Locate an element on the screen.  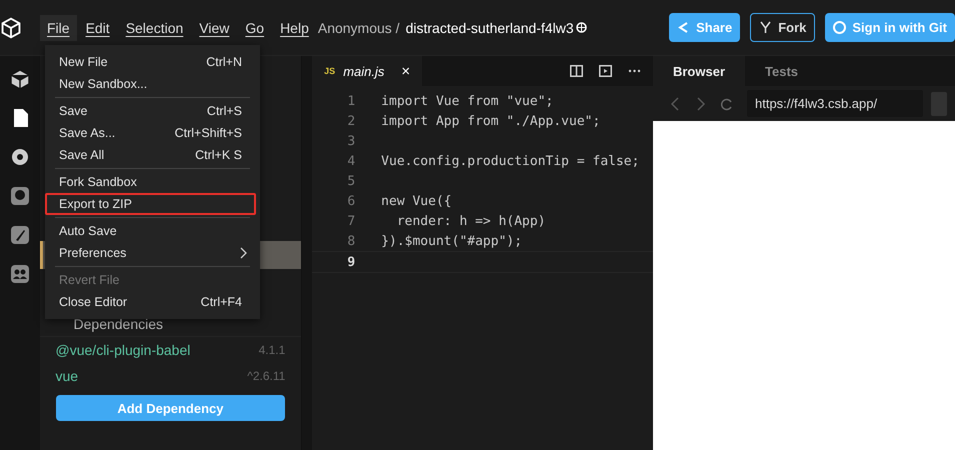
menu-item: File is located at coordinates (58, 27).